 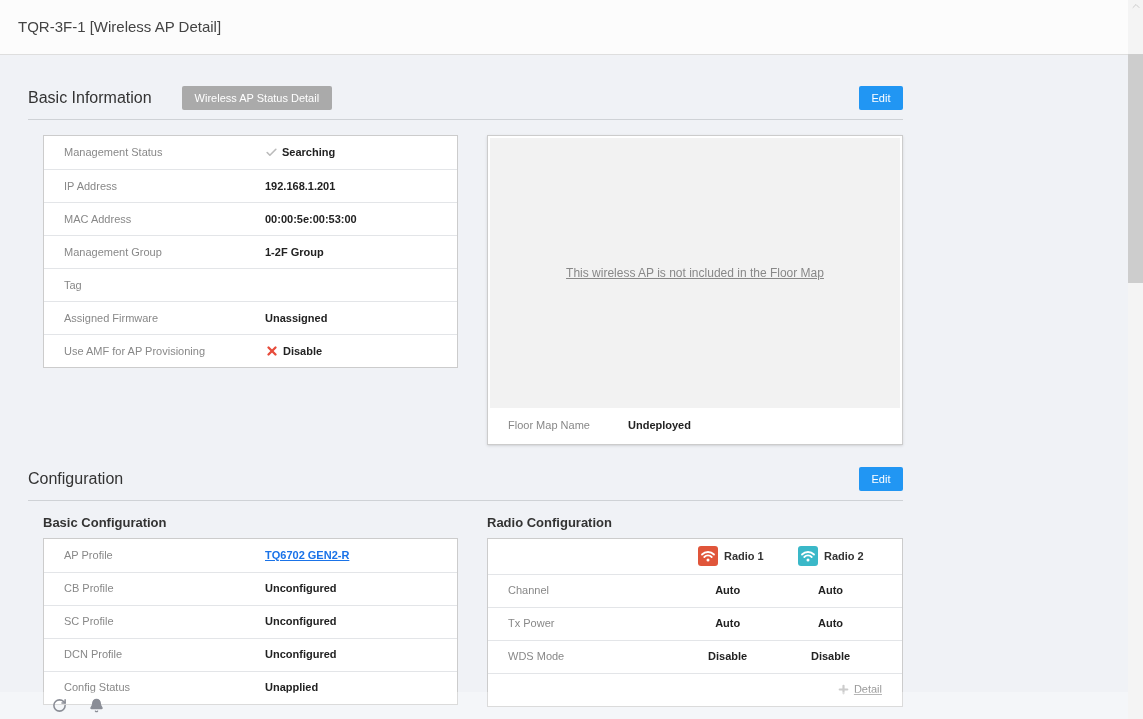 I want to click on field-value: Unassigned, so click(x=296, y=318).